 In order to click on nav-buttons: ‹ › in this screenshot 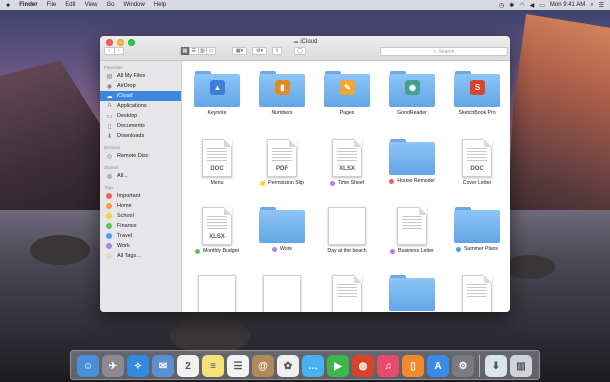, I will do `click(114, 51)`.